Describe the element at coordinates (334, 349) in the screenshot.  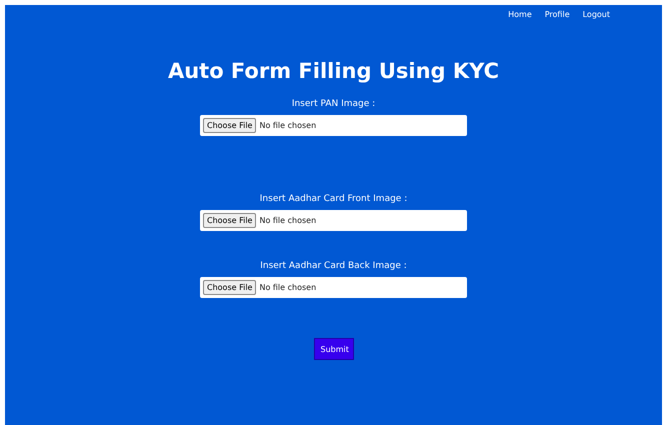
I see `submit-button: Submit` at that location.